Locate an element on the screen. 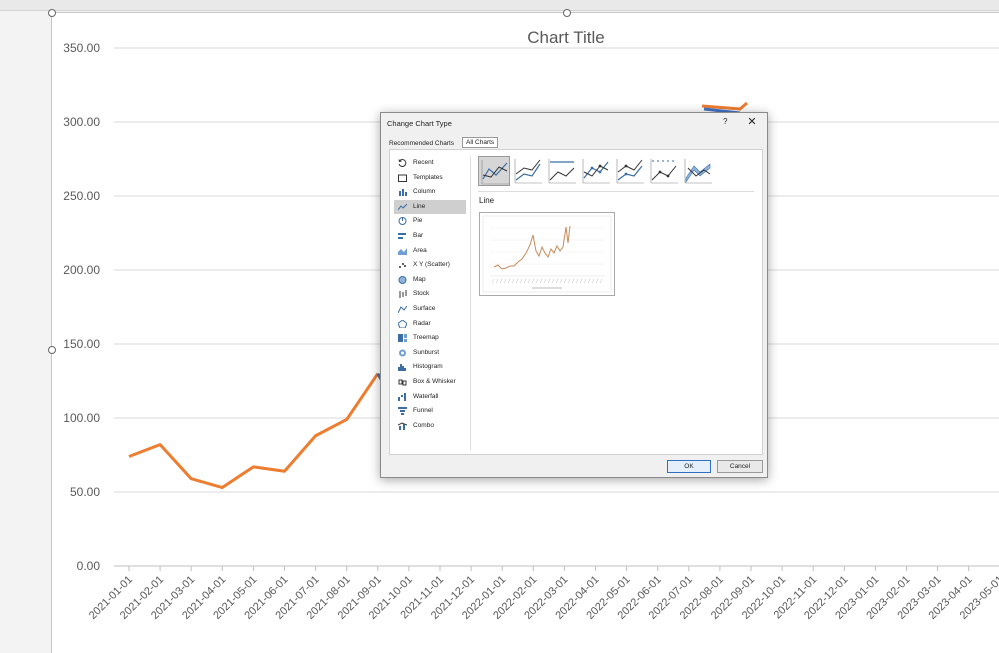 This screenshot has height=653, width=999. chart-type-label: Radar is located at coordinates (422, 323).